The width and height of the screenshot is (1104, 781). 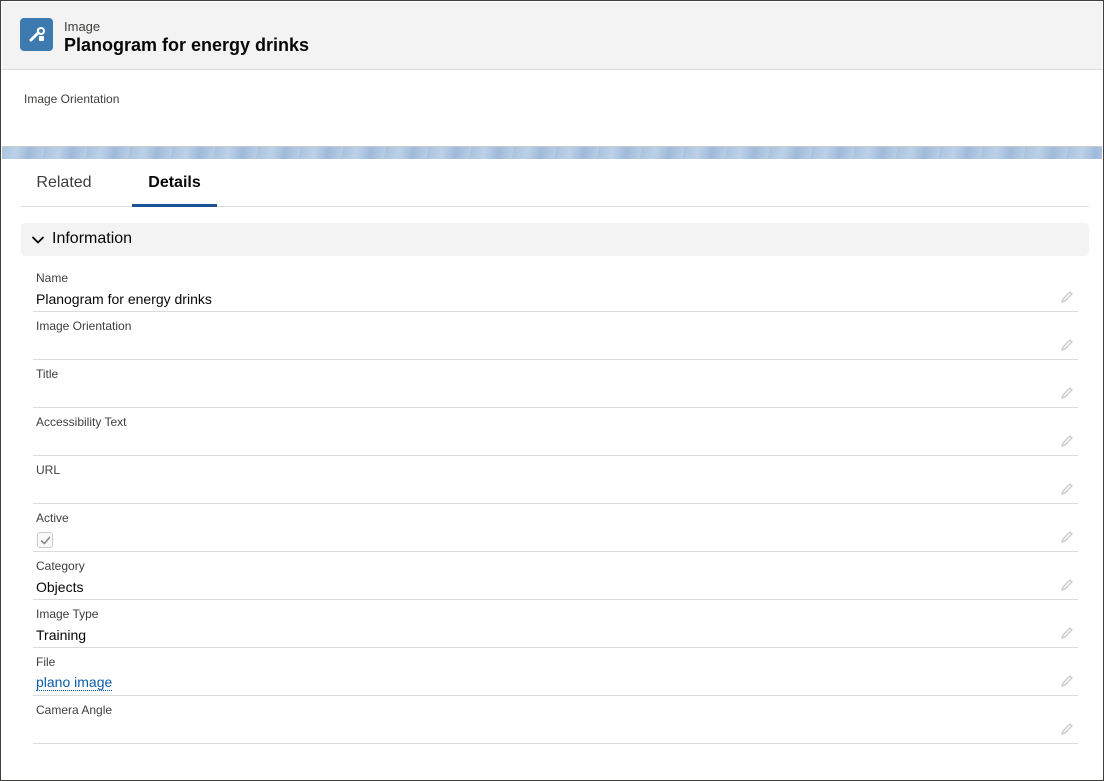 What do you see at coordinates (555, 480) in the screenshot?
I see `field-url: URL` at bounding box center [555, 480].